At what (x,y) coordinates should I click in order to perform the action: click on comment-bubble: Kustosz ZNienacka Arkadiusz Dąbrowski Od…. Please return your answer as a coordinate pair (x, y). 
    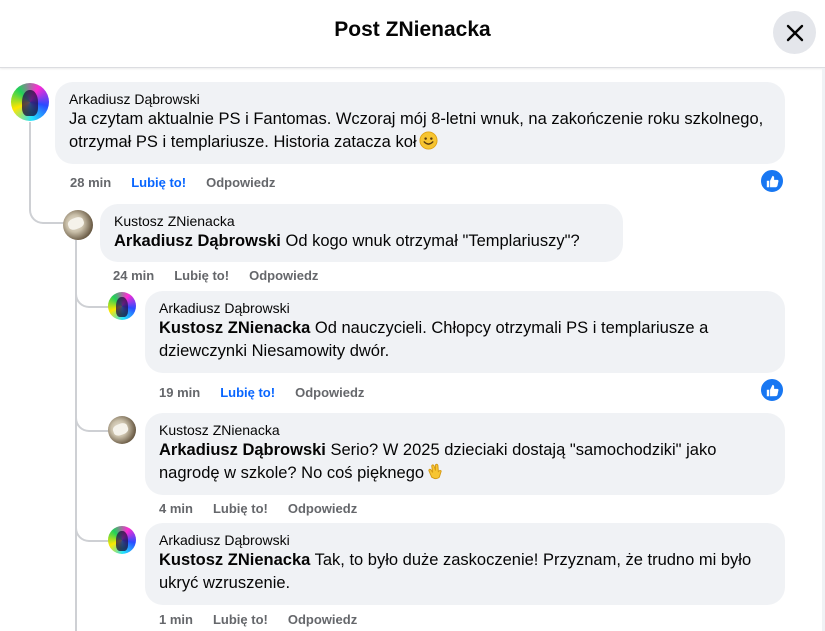
    Looking at the image, I should click on (361, 233).